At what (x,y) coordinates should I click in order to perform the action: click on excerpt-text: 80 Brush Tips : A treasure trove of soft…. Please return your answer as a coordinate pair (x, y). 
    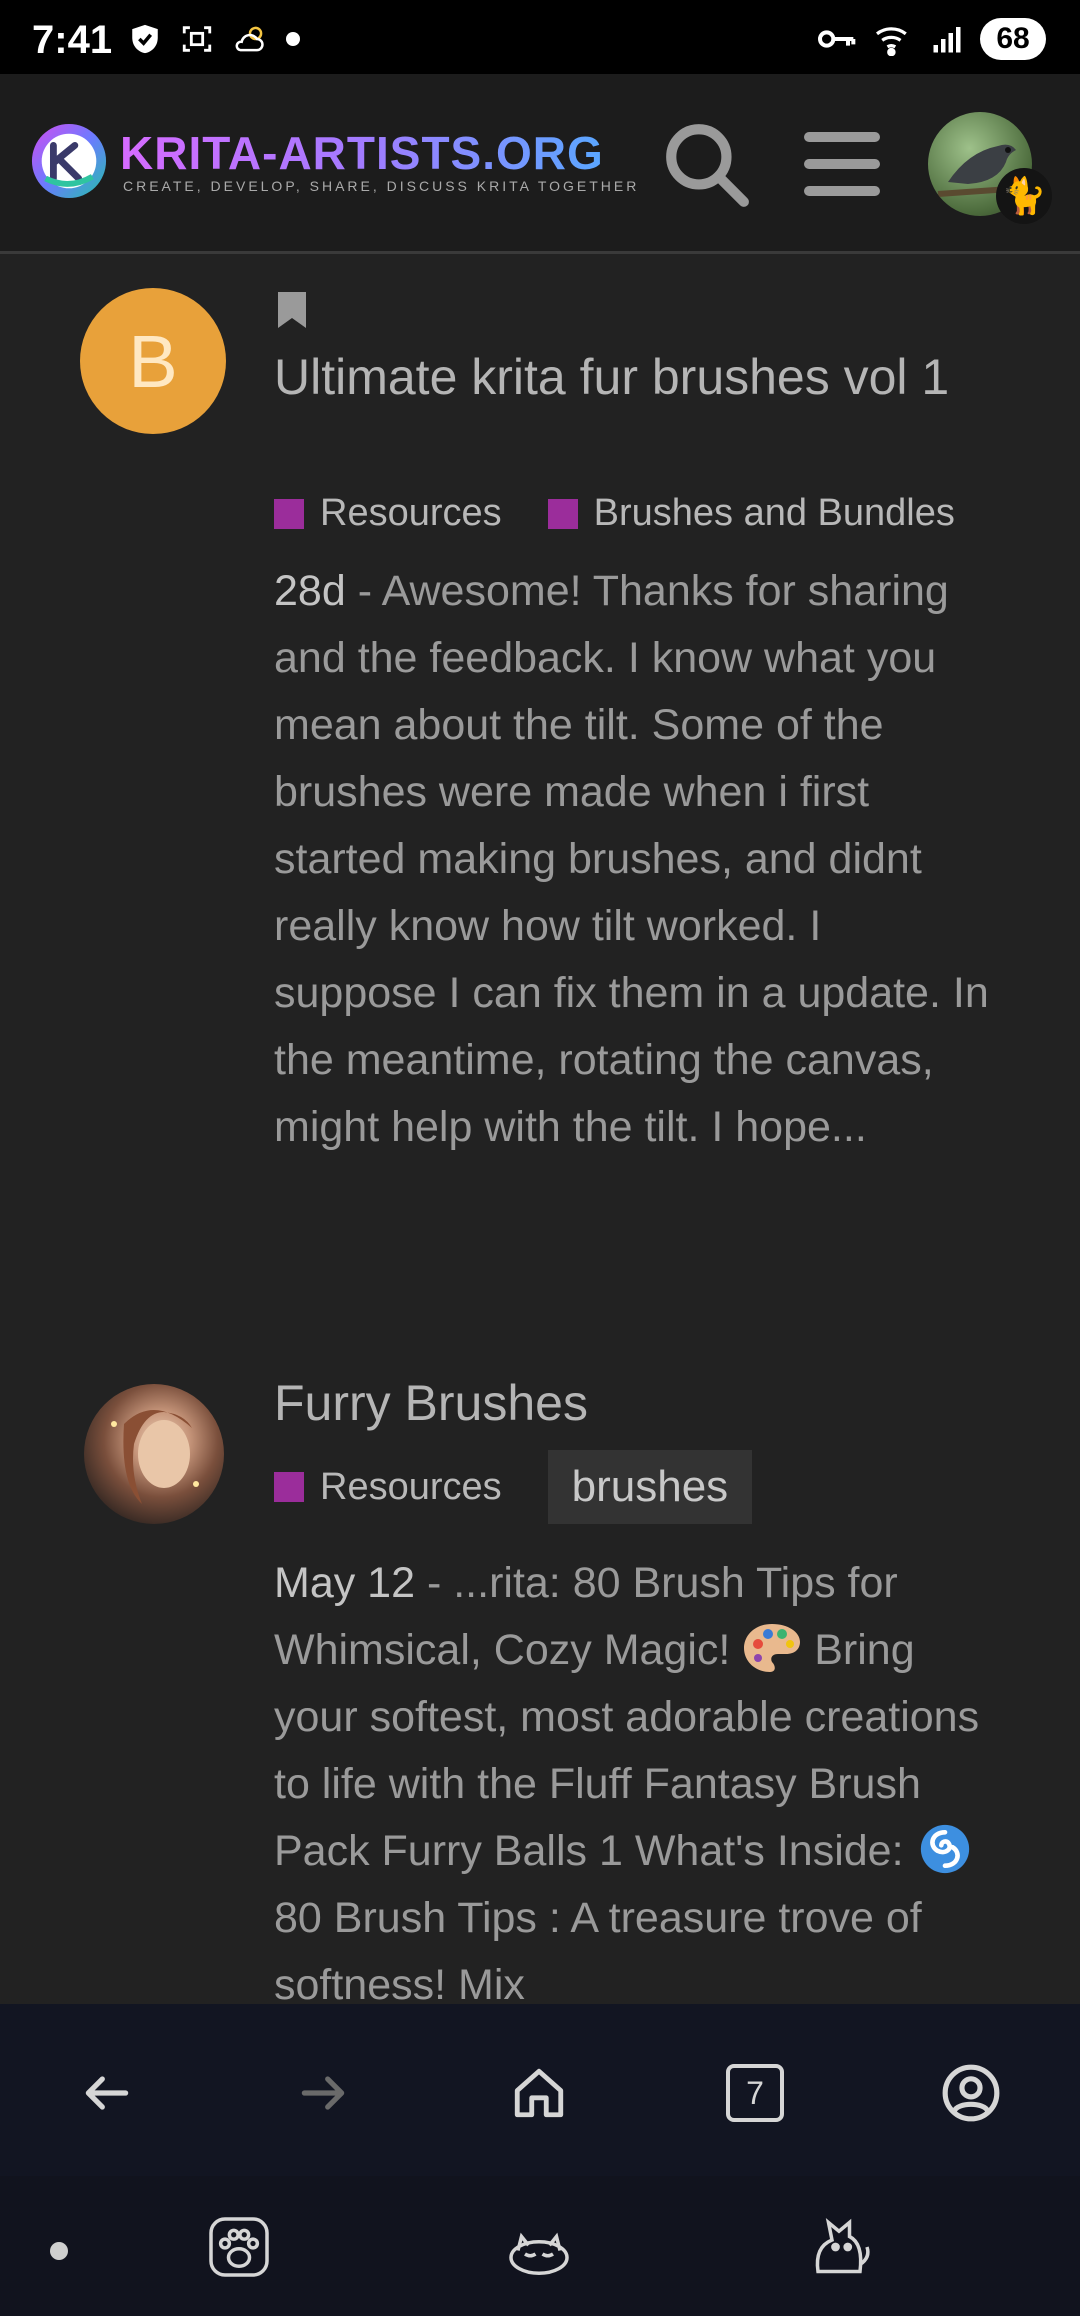
    Looking at the image, I should click on (598, 1951).